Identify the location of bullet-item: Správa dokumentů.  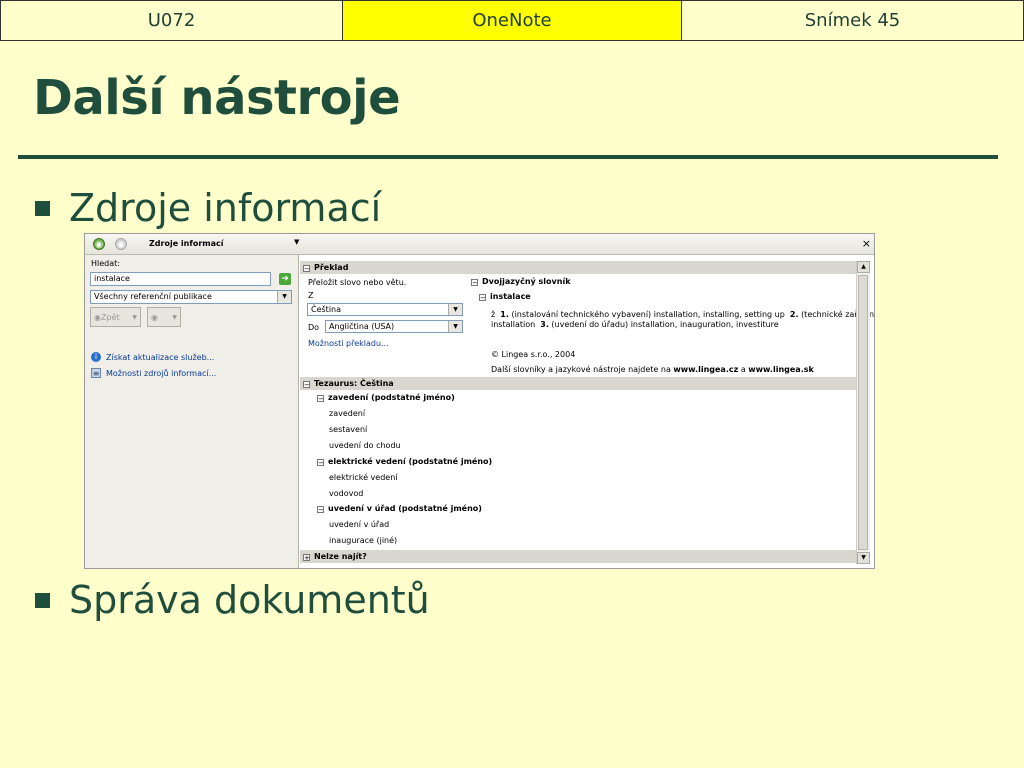
(232, 600).